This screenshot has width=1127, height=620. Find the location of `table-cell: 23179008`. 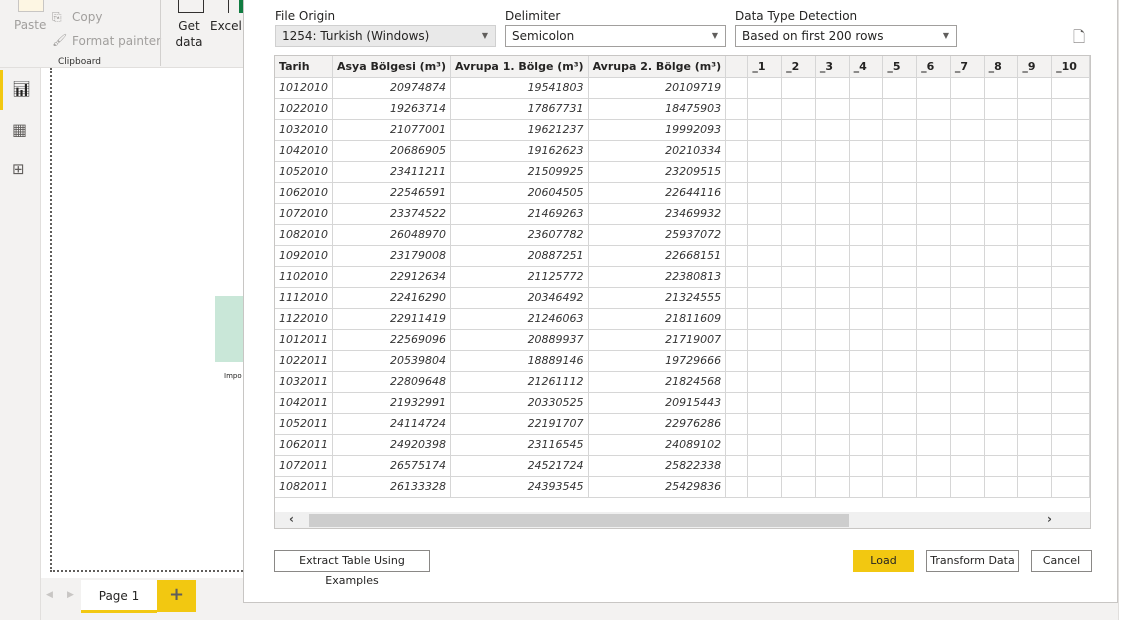

table-cell: 23179008 is located at coordinates (392, 256).